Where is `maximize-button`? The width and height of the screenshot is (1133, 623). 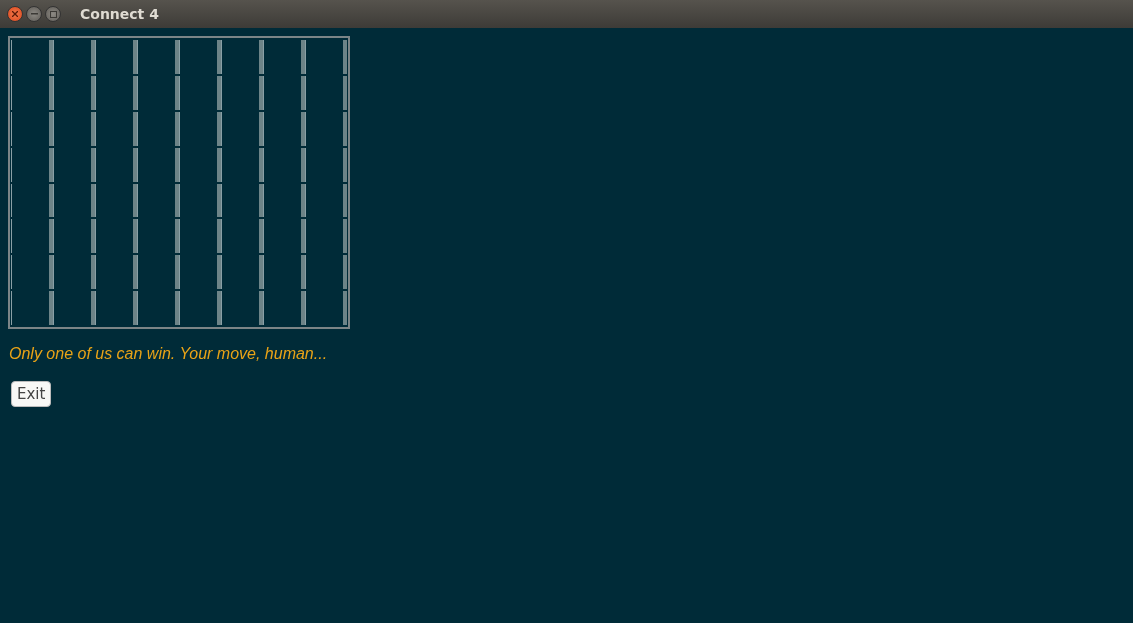
maximize-button is located at coordinates (53, 14).